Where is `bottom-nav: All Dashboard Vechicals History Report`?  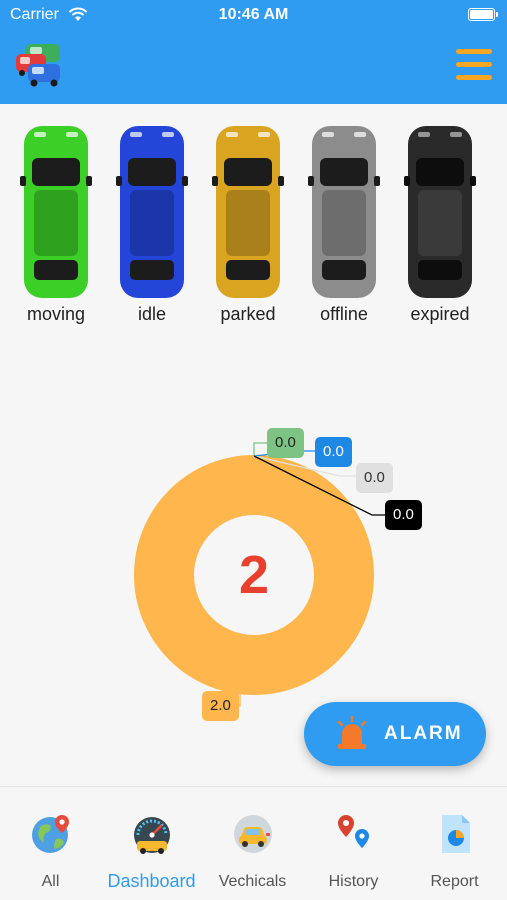
bottom-nav: All Dashboard Vechicals History Report is located at coordinates (253, 843).